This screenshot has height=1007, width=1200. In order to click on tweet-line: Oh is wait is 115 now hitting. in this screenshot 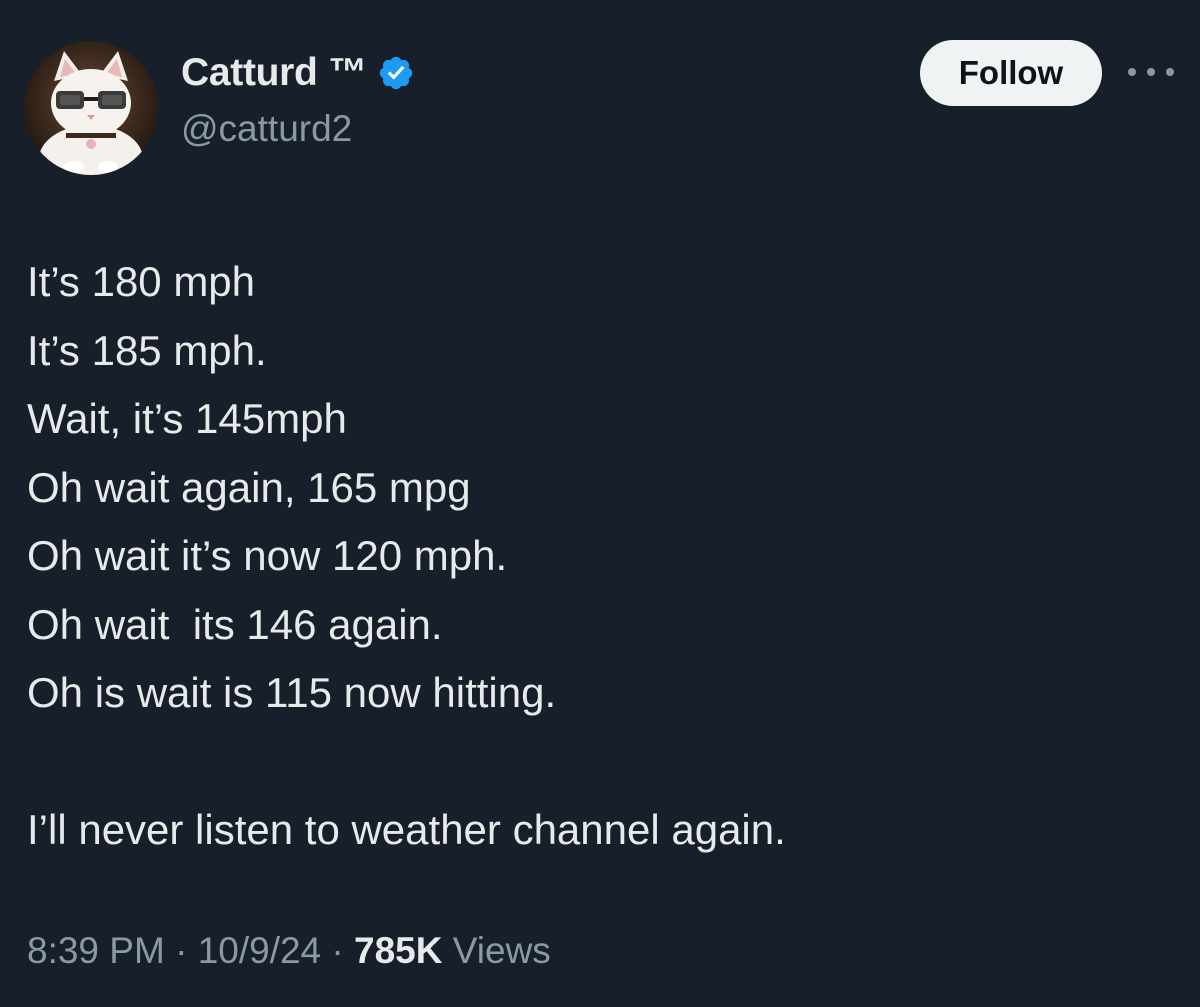, I will do `click(292, 692)`.